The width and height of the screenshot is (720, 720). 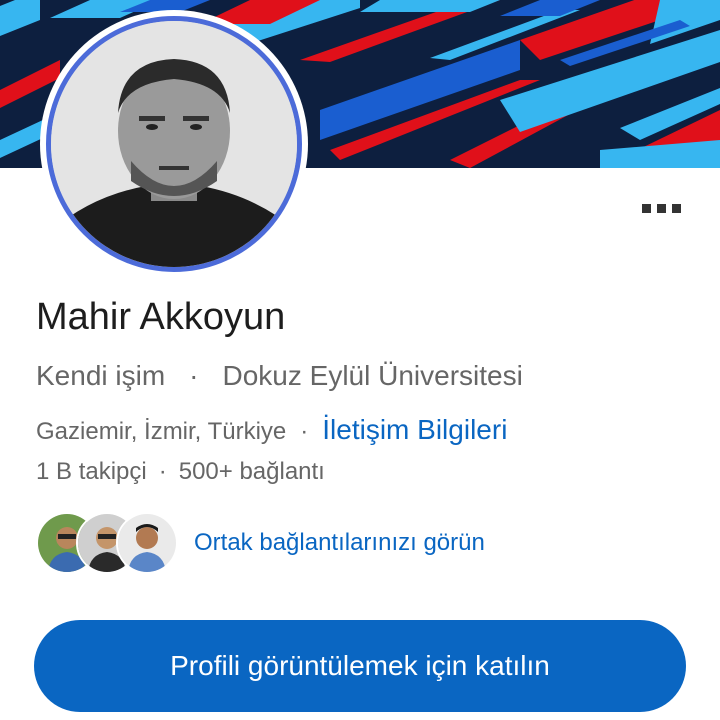 I want to click on mutual-avatar-photo-icon, so click(x=147, y=543).